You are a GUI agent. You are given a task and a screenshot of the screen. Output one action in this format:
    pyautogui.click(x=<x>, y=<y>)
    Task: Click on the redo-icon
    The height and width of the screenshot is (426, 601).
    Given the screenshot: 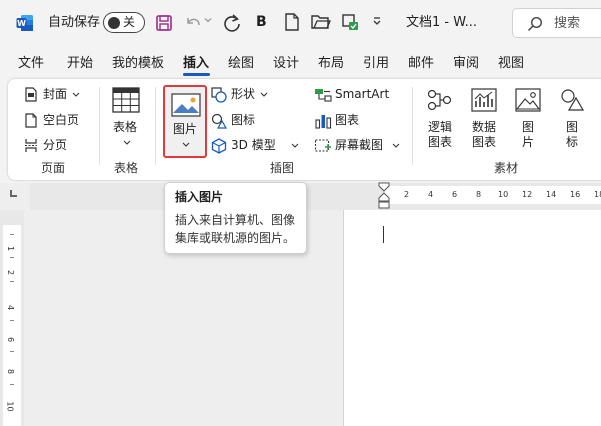 What is the action you would take?
    pyautogui.click(x=232, y=23)
    